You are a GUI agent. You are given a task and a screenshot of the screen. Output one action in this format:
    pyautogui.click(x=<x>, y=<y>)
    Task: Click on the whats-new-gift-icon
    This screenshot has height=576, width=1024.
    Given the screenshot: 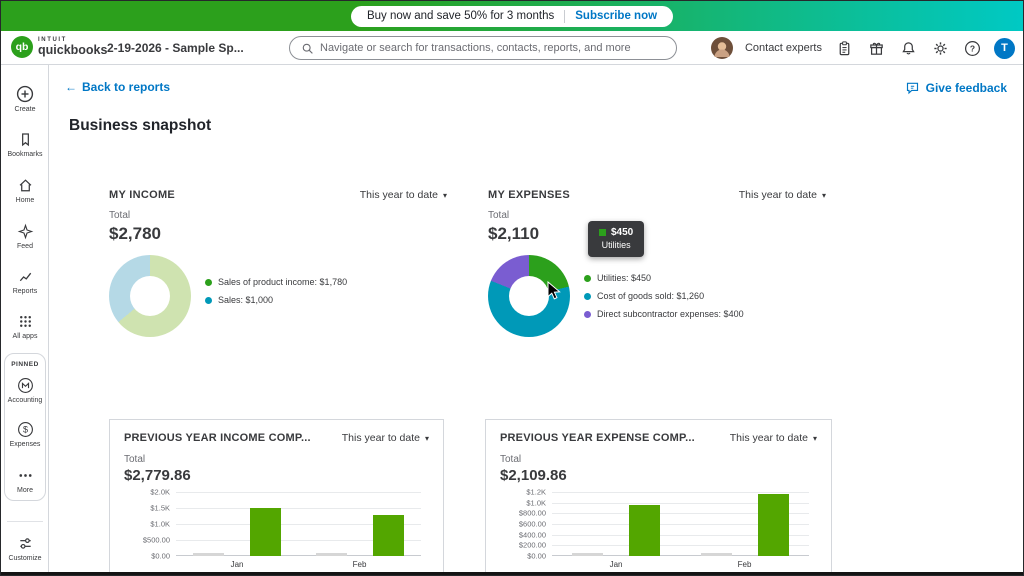 What is the action you would take?
    pyautogui.click(x=876, y=48)
    